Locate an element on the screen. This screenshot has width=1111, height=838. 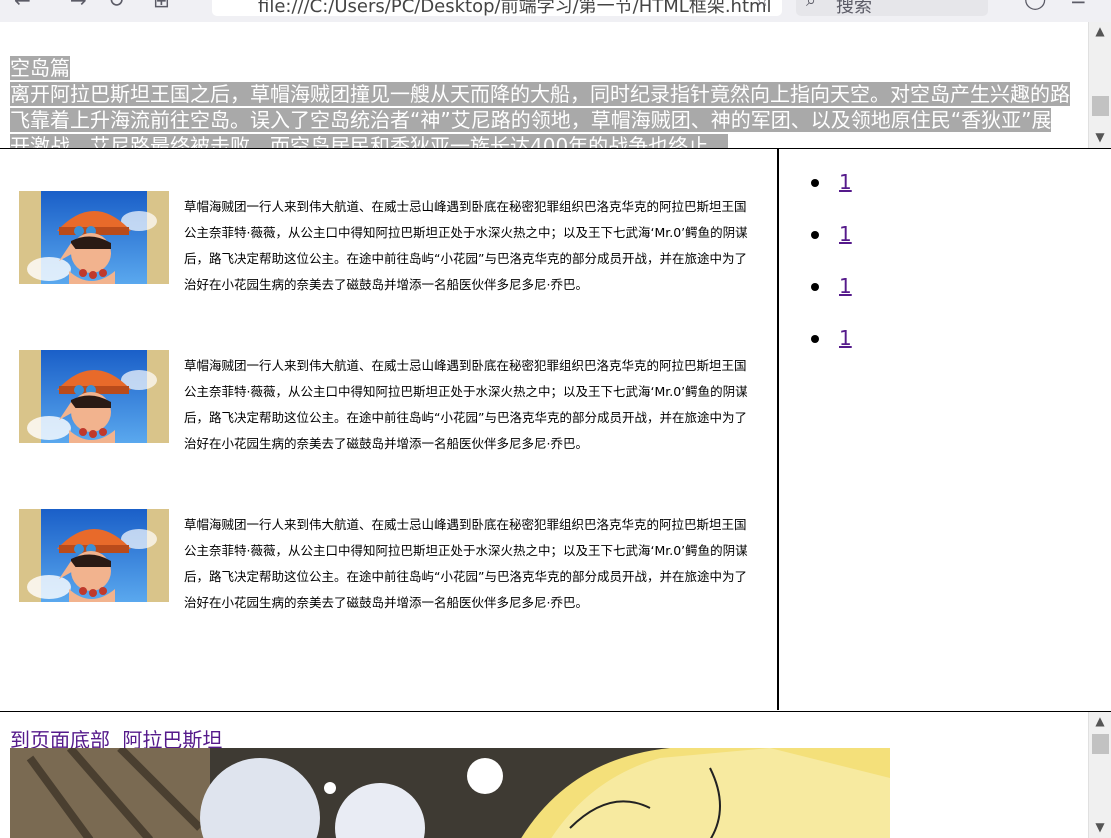
nav-link-1: 1 is located at coordinates (845, 182).